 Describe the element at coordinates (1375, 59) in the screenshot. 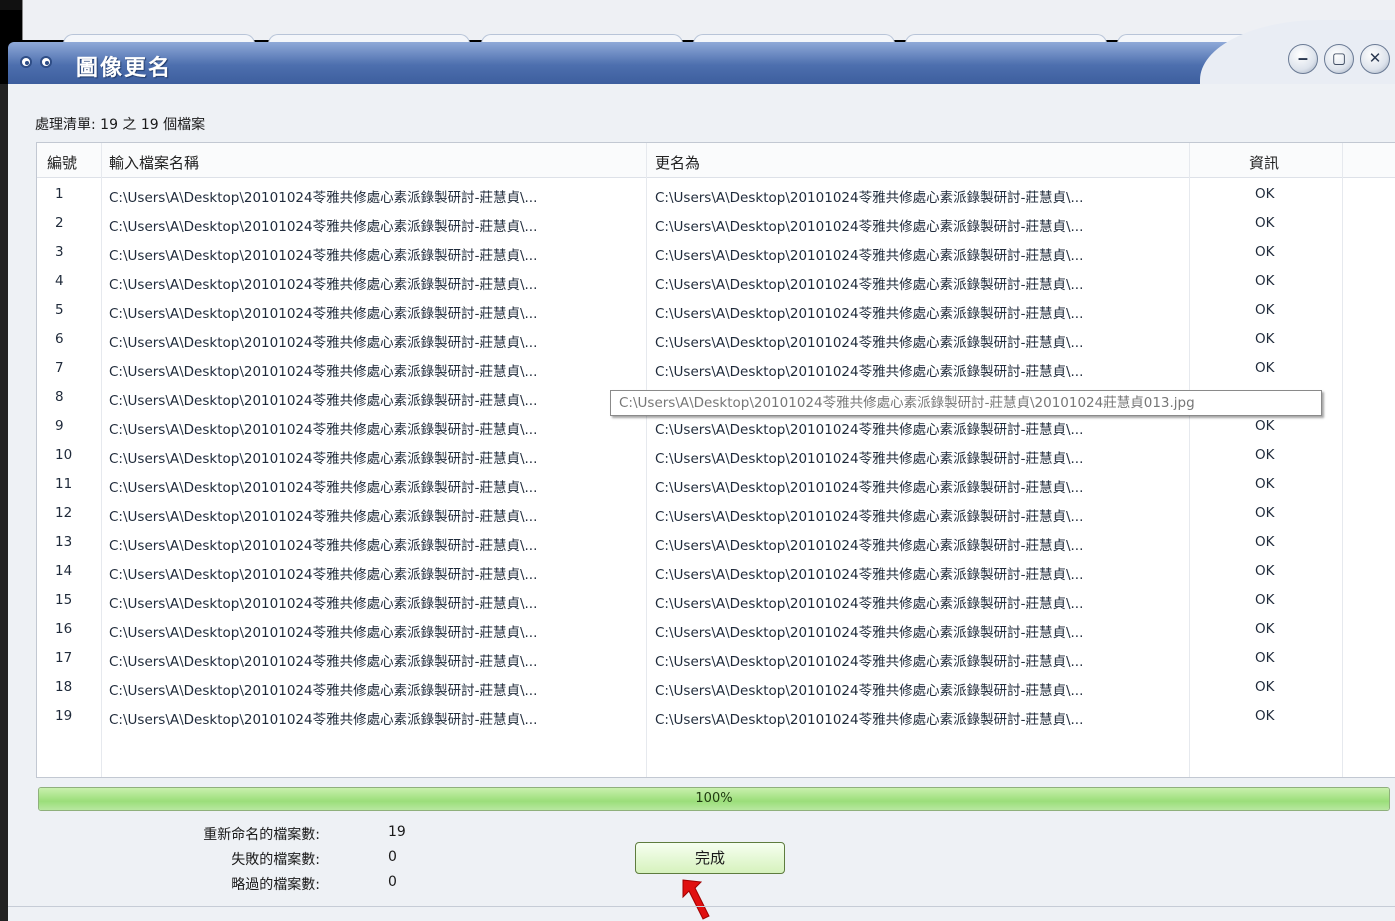

I see `close-button: ✕` at that location.